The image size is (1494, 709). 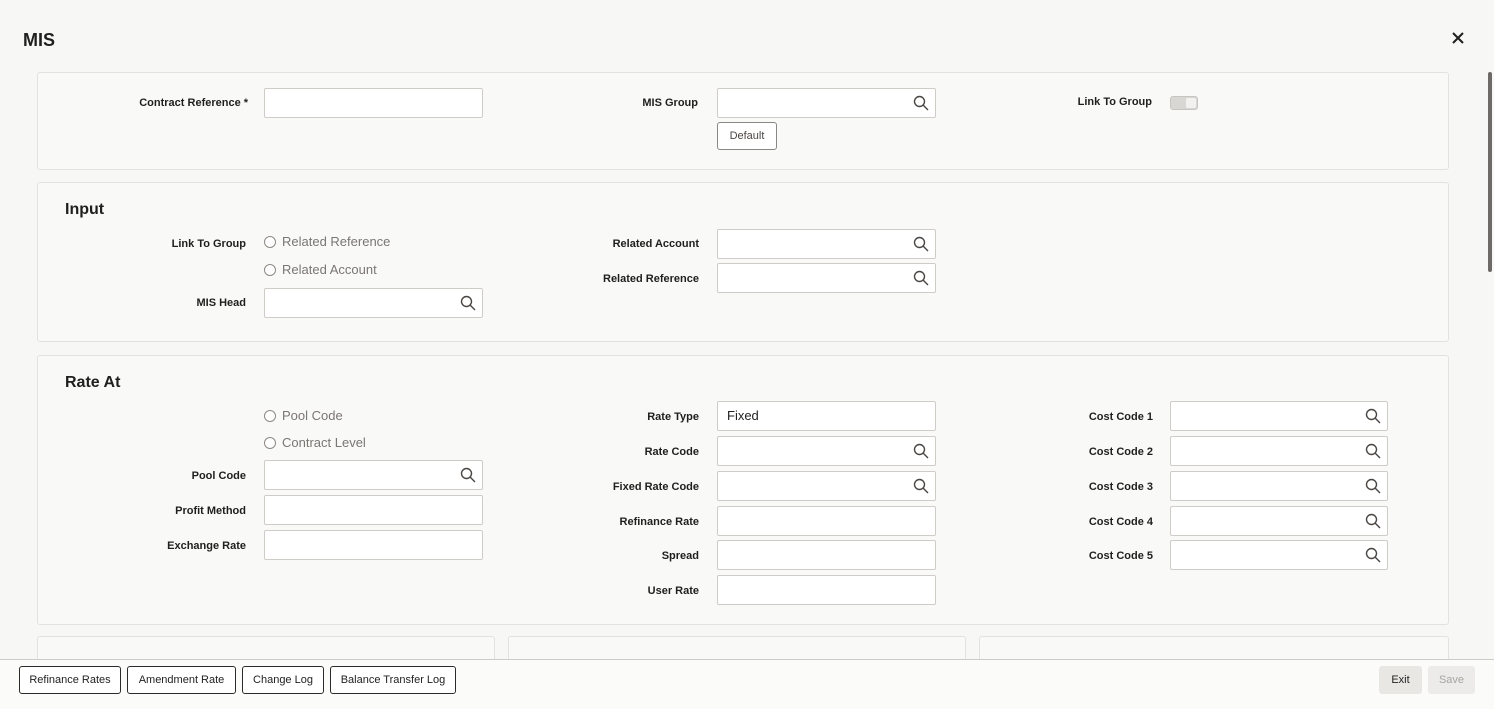 I want to click on exchange-rate-input, so click(x=373, y=545).